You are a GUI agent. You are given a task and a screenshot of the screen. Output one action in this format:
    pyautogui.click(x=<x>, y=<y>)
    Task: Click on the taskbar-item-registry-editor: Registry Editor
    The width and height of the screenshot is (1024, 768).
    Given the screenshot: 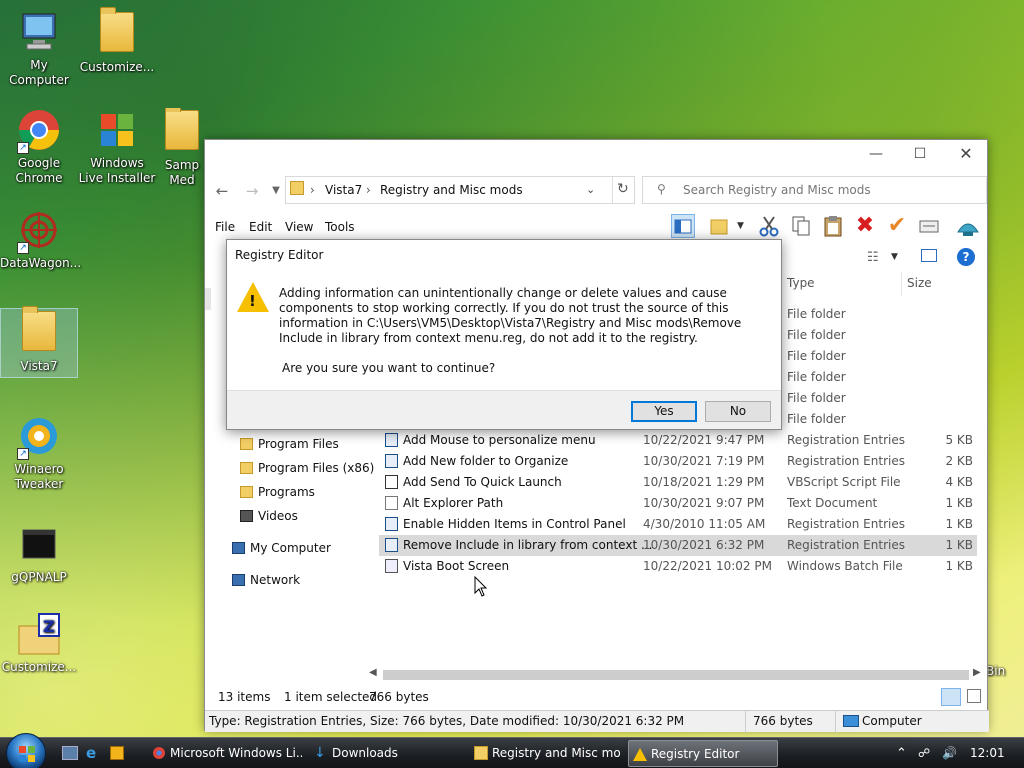 What is the action you would take?
    pyautogui.click(x=703, y=753)
    